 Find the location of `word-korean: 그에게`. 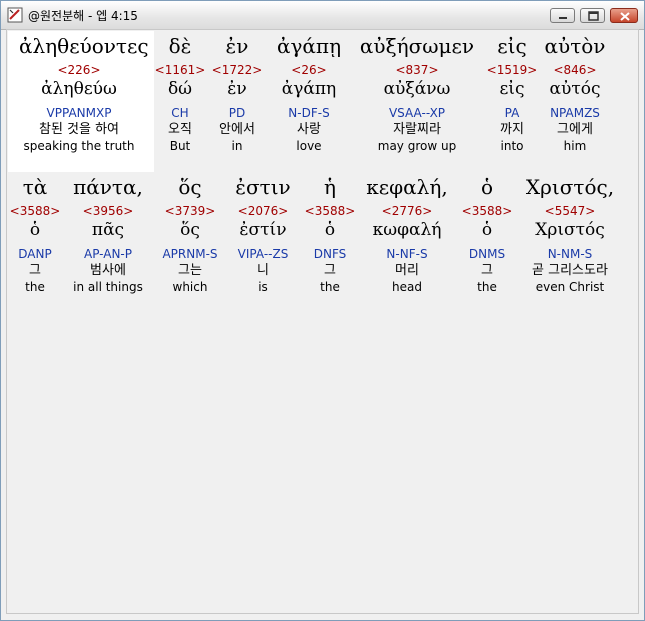

word-korean: 그에게 is located at coordinates (575, 129).